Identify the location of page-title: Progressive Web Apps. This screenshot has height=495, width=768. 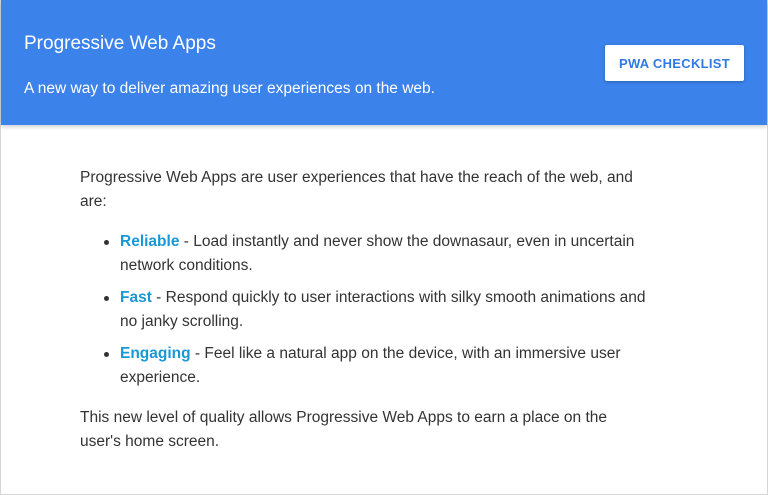
(120, 43).